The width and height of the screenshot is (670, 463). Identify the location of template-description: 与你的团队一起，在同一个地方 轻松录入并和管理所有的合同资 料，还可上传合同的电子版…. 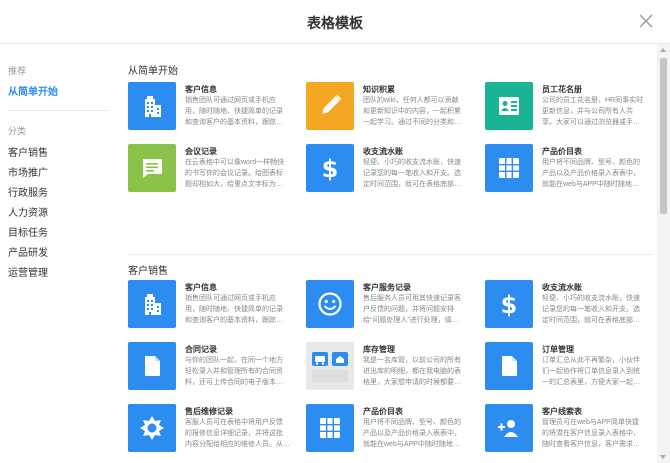
(243, 372).